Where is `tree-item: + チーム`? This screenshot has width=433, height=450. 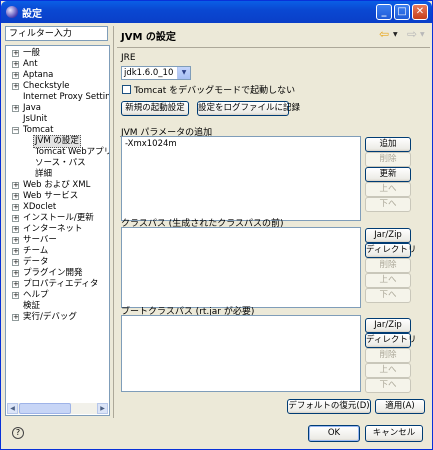
tree-item: + チーム is located at coordinates (57, 251).